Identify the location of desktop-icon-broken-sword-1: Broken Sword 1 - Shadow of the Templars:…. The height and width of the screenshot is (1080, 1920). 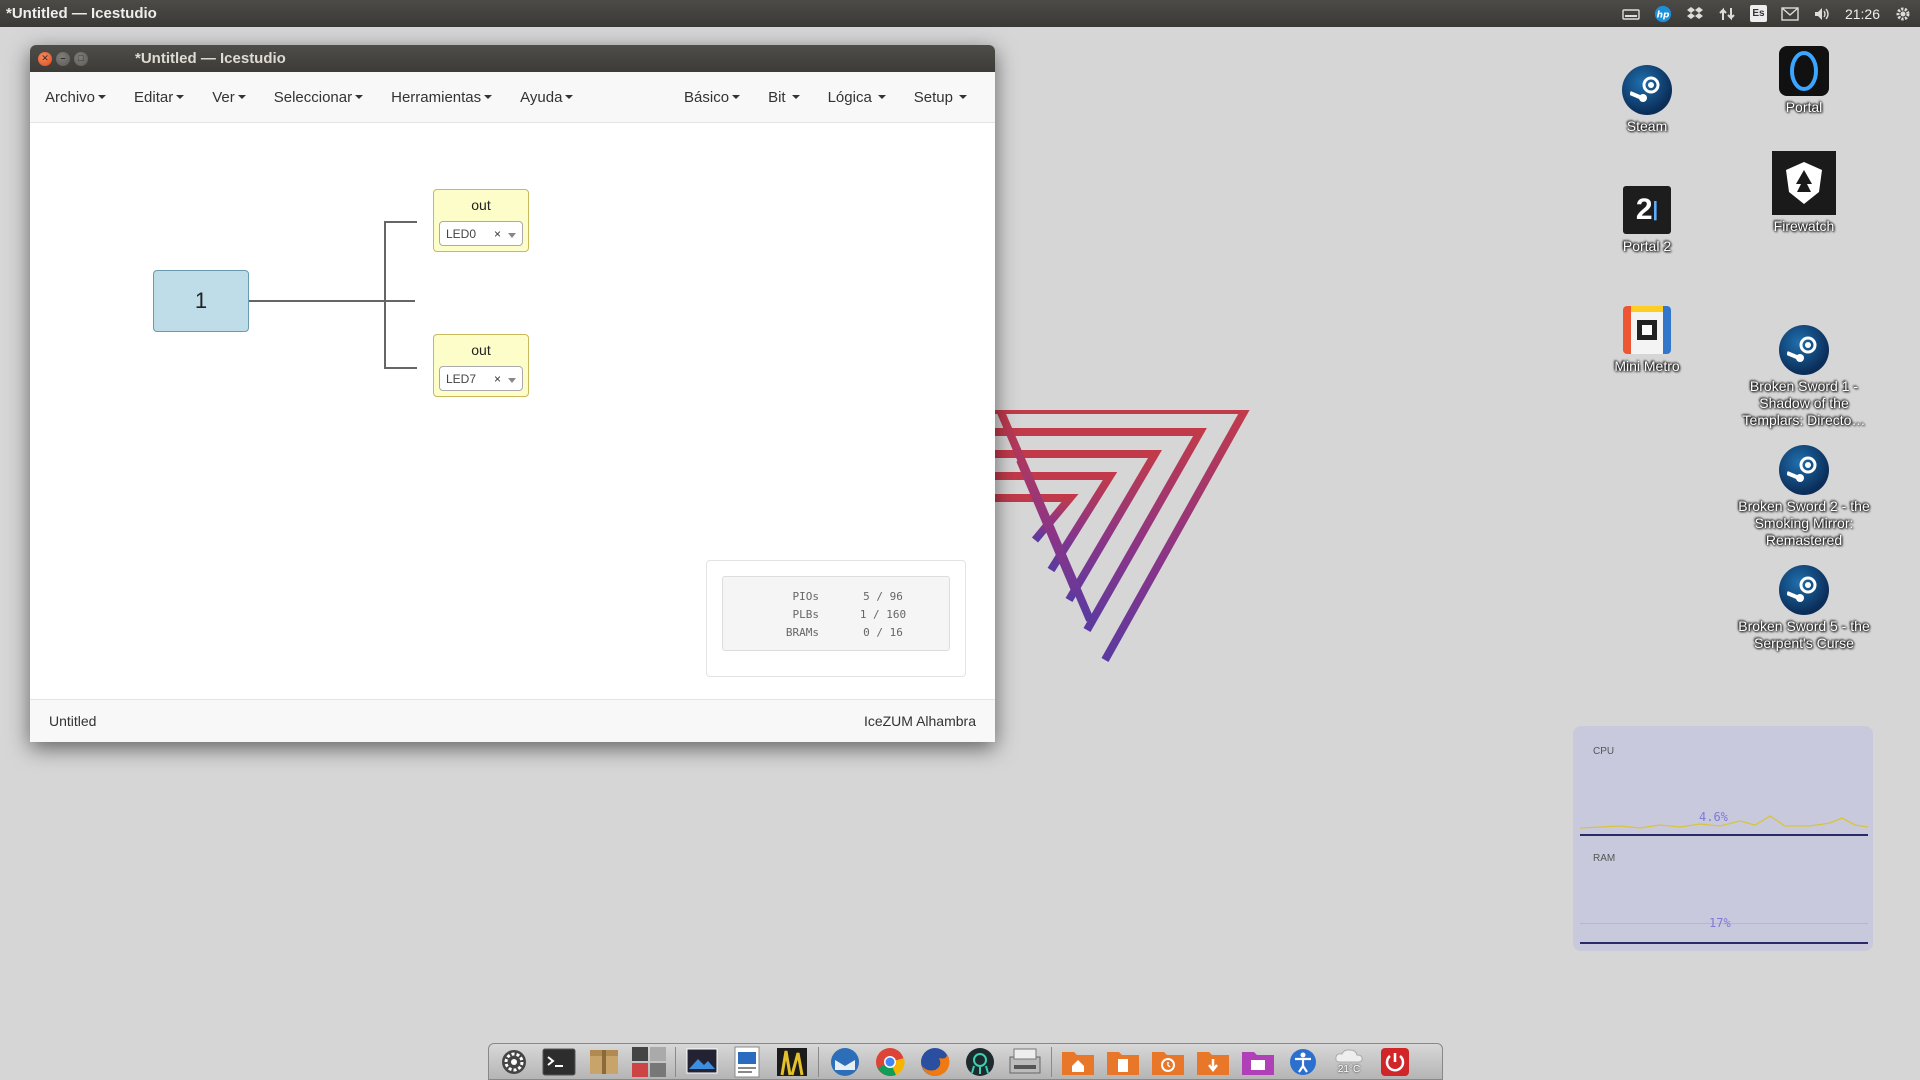
(1804, 376).